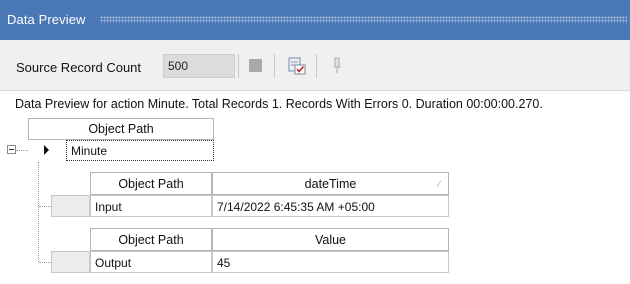 The width and height of the screenshot is (630, 284). What do you see at coordinates (11, 149) in the screenshot?
I see `collapse-icon` at bounding box center [11, 149].